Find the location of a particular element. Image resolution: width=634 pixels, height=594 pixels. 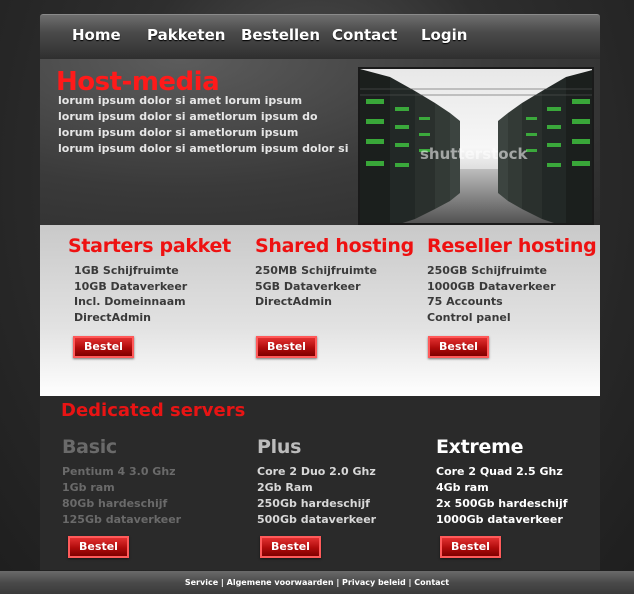

tier-feature-item: 1000Gb dataverkeer is located at coordinates (499, 519).